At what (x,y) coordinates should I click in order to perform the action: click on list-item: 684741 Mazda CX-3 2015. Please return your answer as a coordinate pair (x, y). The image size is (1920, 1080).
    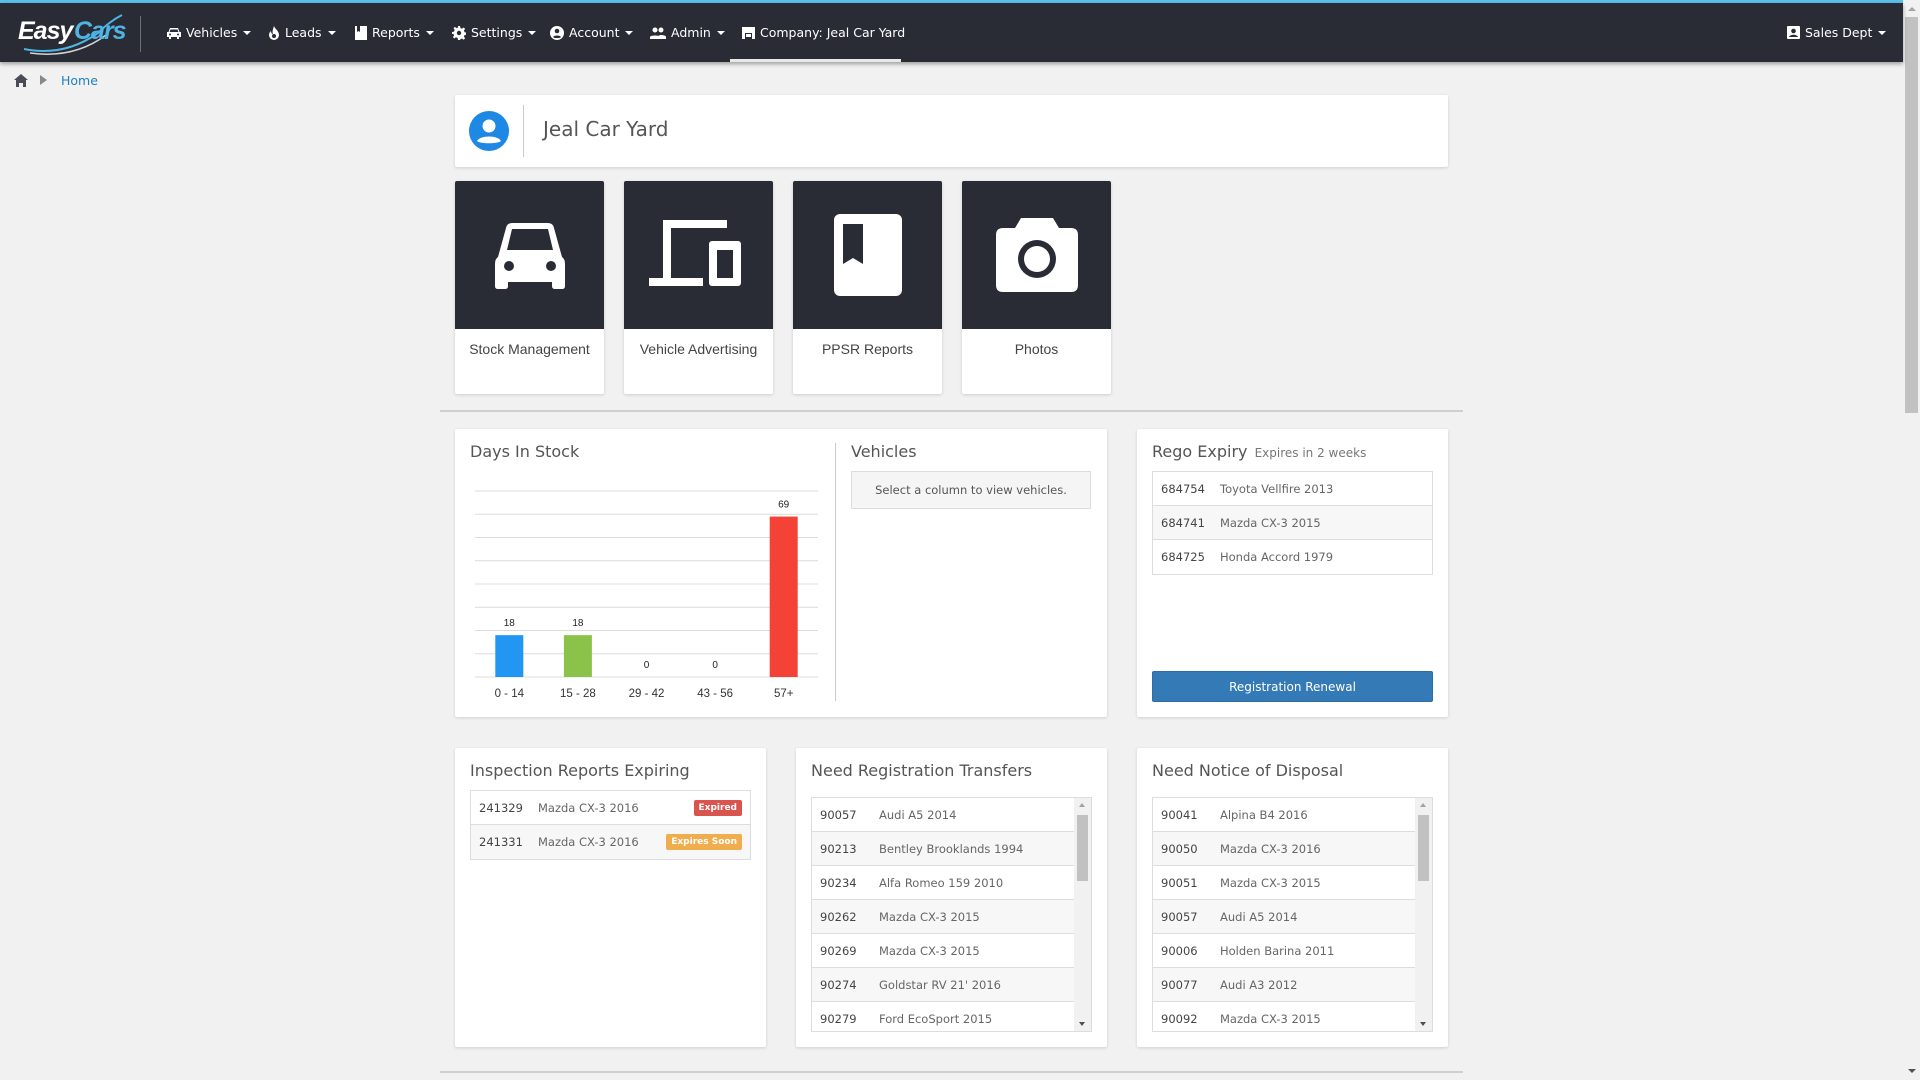
    Looking at the image, I should click on (1292, 523).